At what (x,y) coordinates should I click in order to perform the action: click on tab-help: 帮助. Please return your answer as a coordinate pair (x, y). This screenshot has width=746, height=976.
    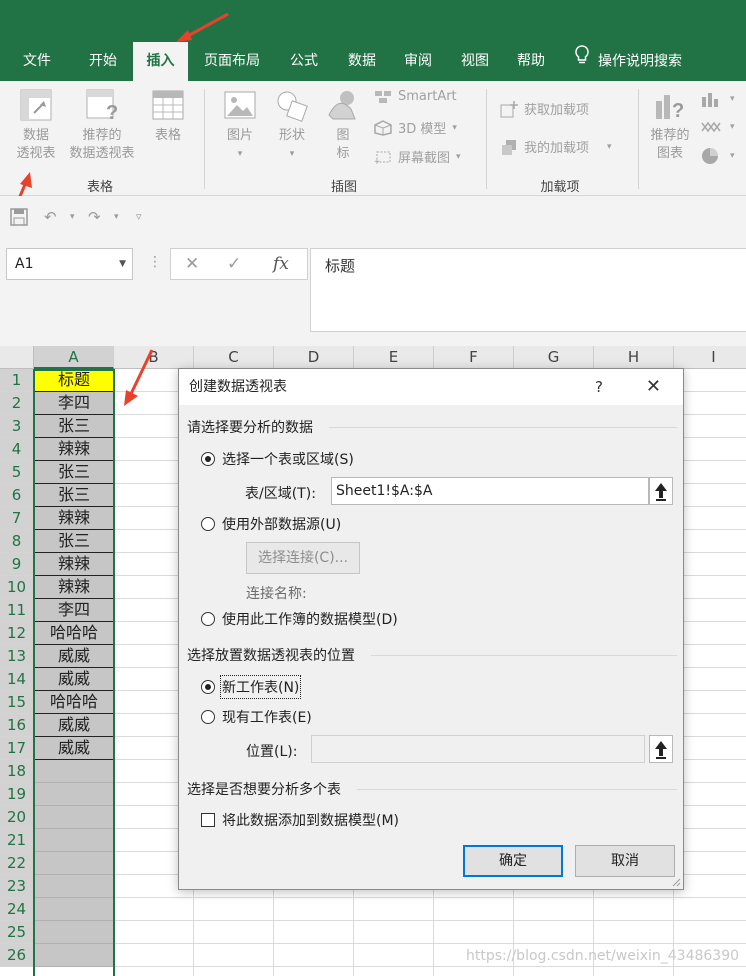
    Looking at the image, I should click on (531, 61).